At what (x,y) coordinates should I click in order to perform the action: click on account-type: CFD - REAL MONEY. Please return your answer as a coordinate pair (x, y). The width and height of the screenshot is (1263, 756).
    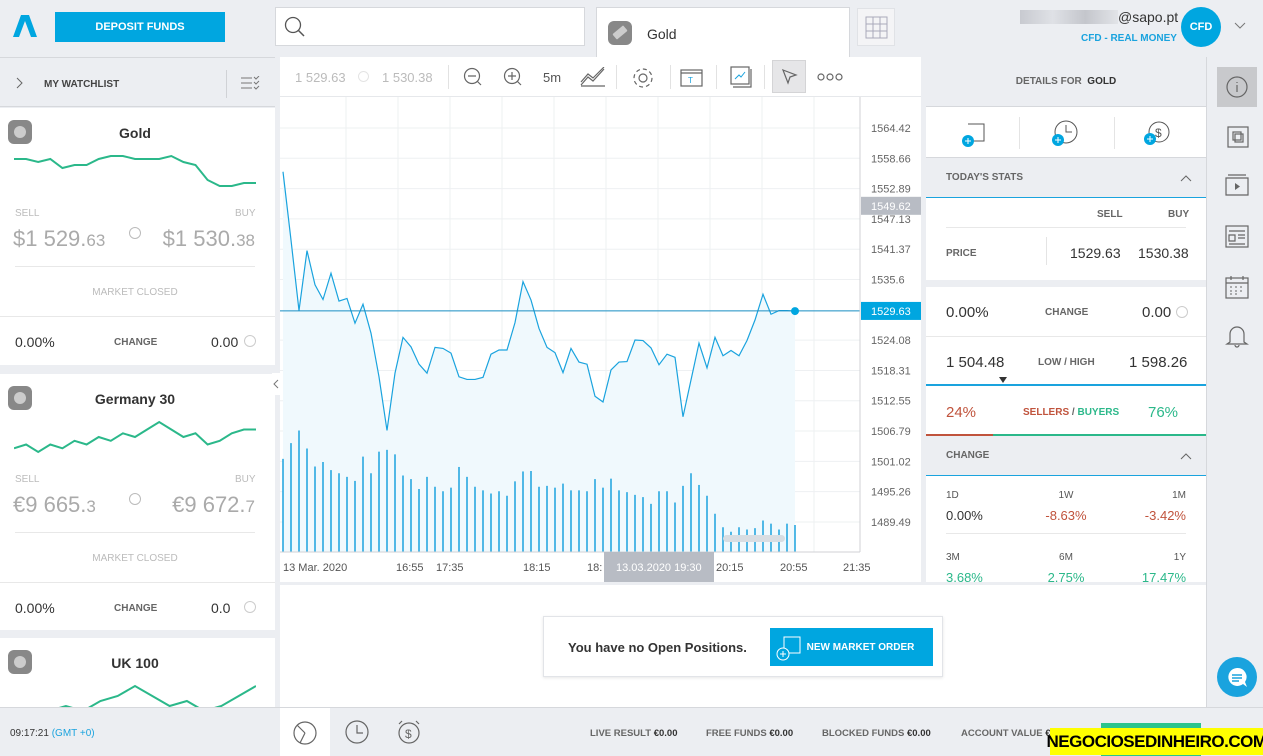
    Looking at the image, I should click on (1129, 38).